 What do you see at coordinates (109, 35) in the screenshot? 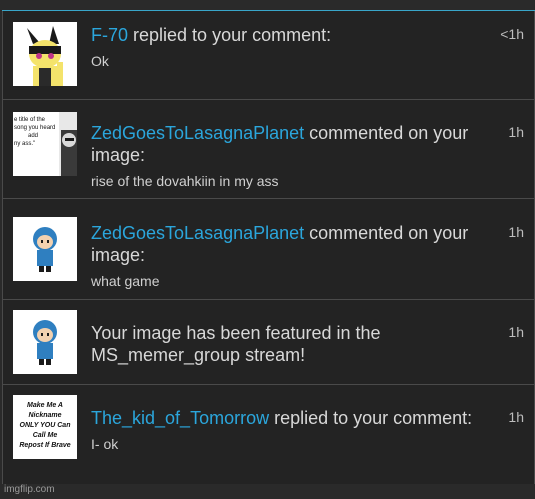
I see `username-link: F-70` at bounding box center [109, 35].